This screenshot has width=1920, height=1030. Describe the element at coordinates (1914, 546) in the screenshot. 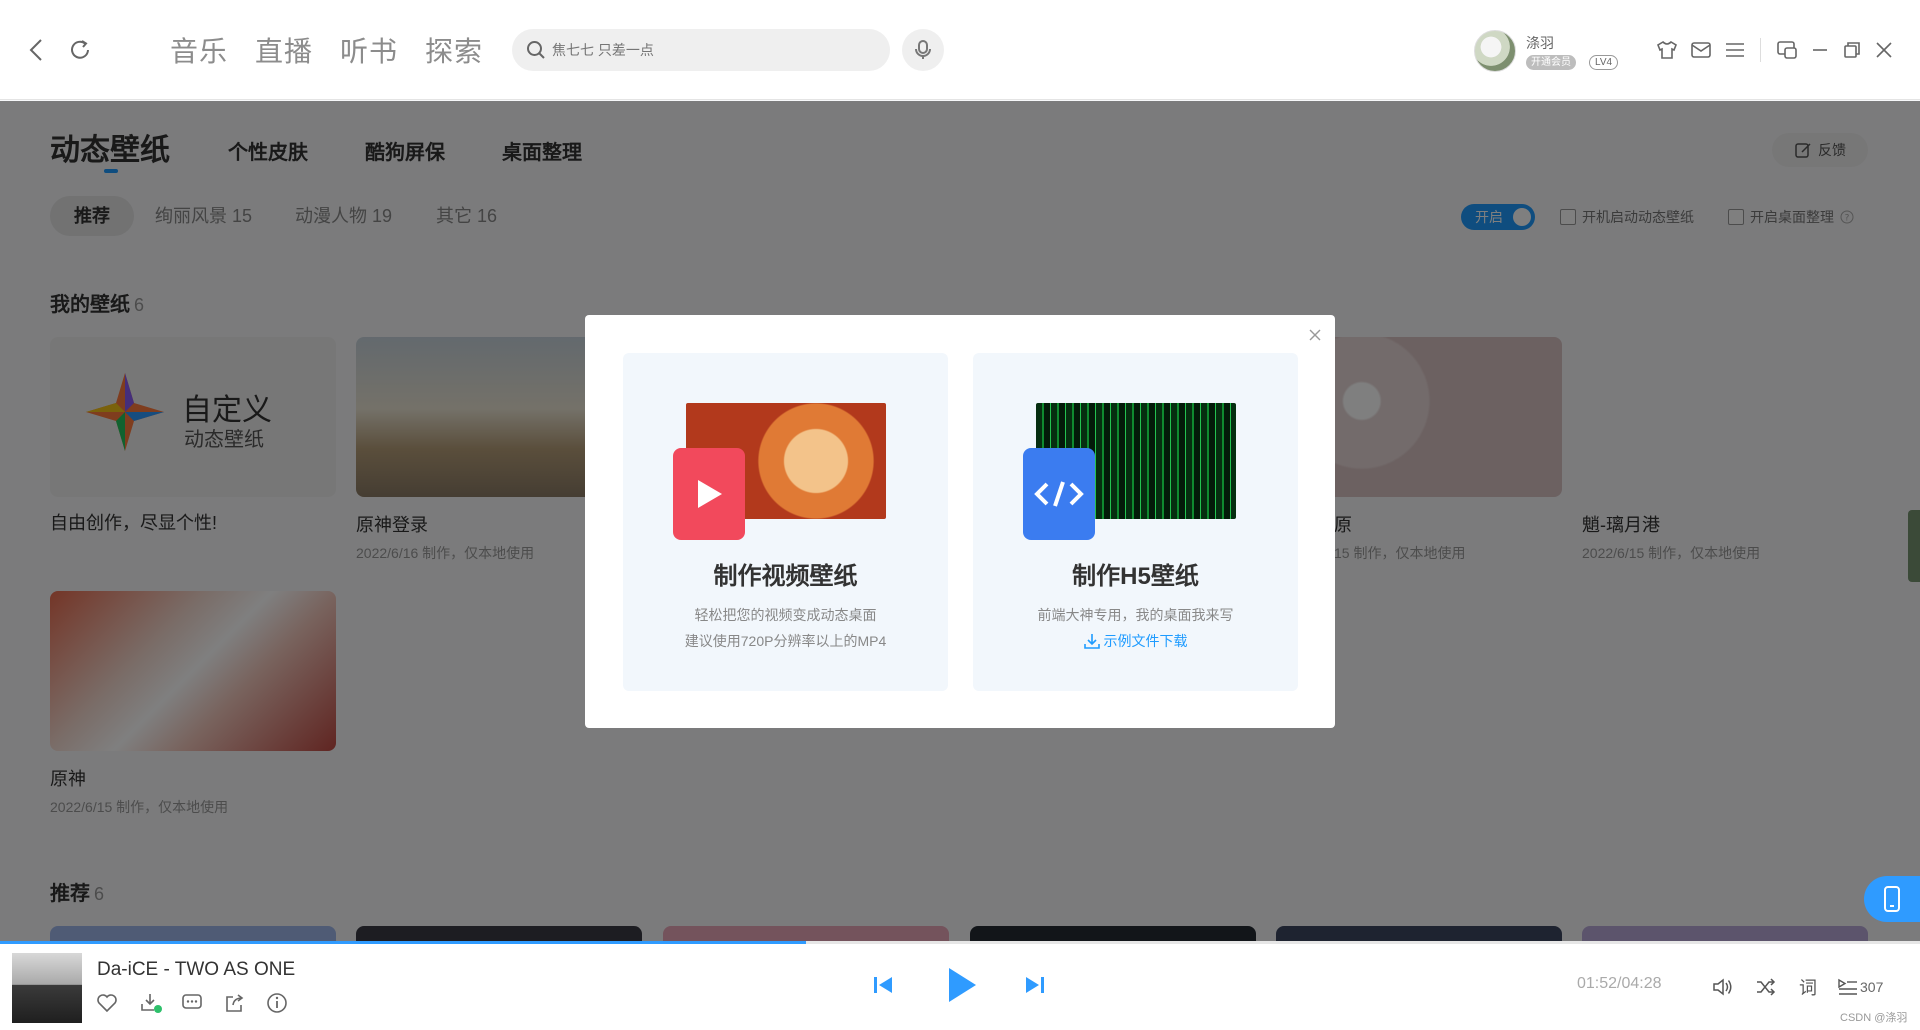

I see `side-scroll-handle` at that location.